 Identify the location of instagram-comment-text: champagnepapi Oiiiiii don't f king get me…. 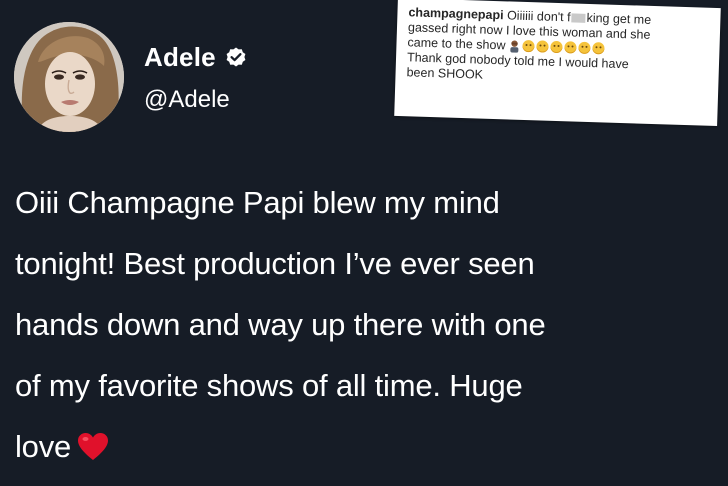
(559, 47).